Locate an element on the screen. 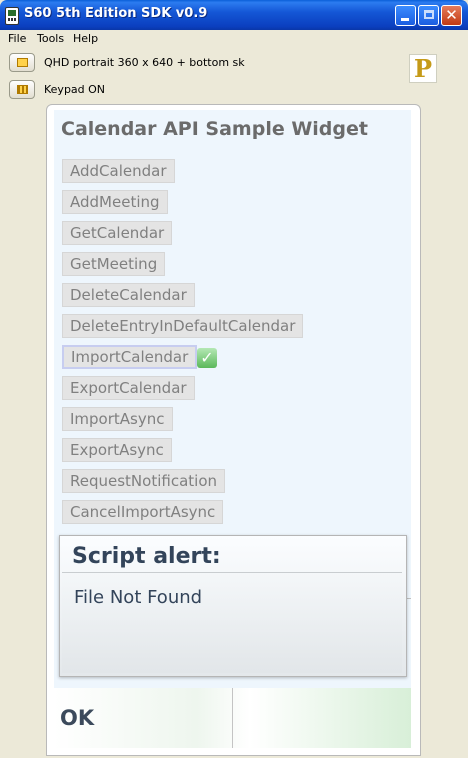 Image resolution: width=468 pixels, height=758 pixels. script-alert-dialog: Script alert: File Not Found is located at coordinates (233, 606).